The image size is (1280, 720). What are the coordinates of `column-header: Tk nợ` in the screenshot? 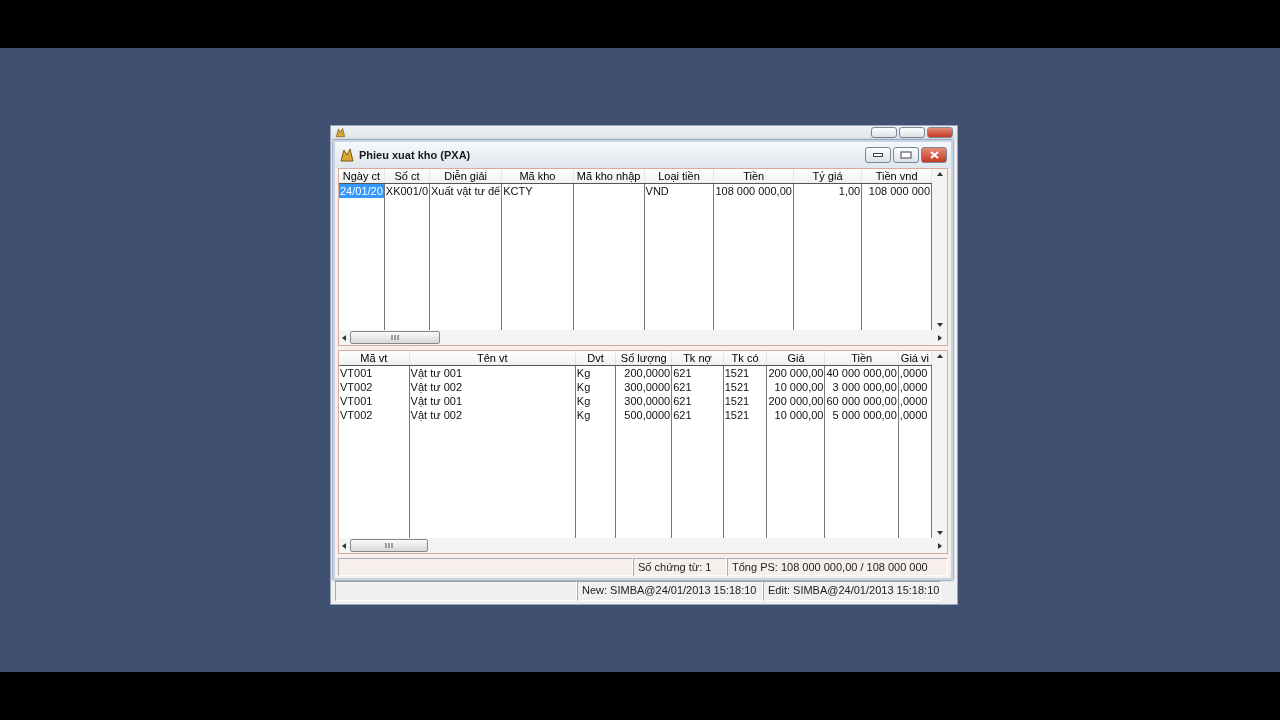 It's located at (697, 358).